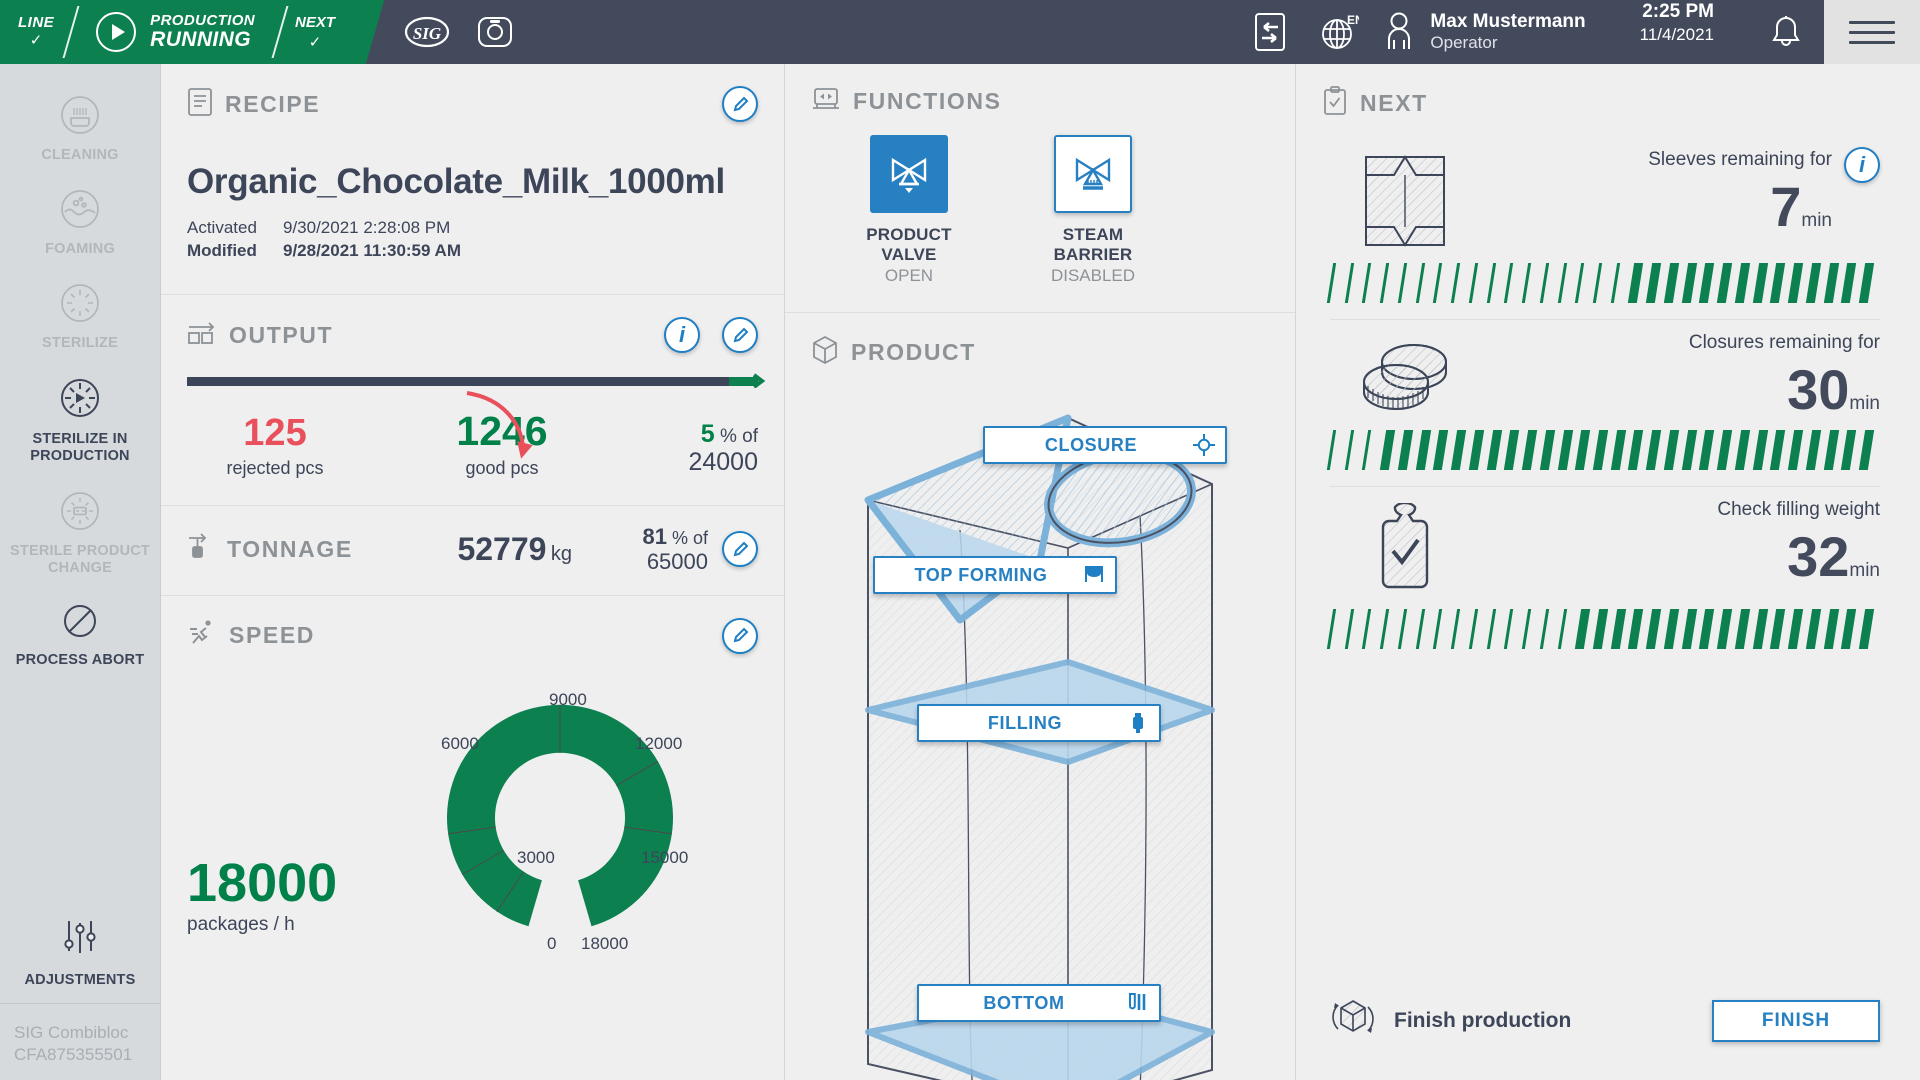 Image resolution: width=1920 pixels, height=1080 pixels. I want to click on sleeve-icon, so click(1405, 198).